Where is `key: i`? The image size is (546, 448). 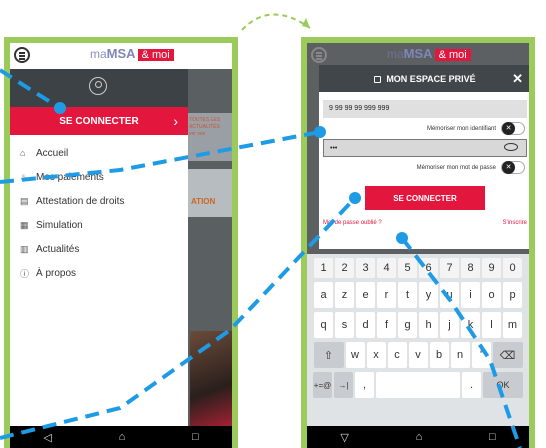 key: i is located at coordinates (470, 295).